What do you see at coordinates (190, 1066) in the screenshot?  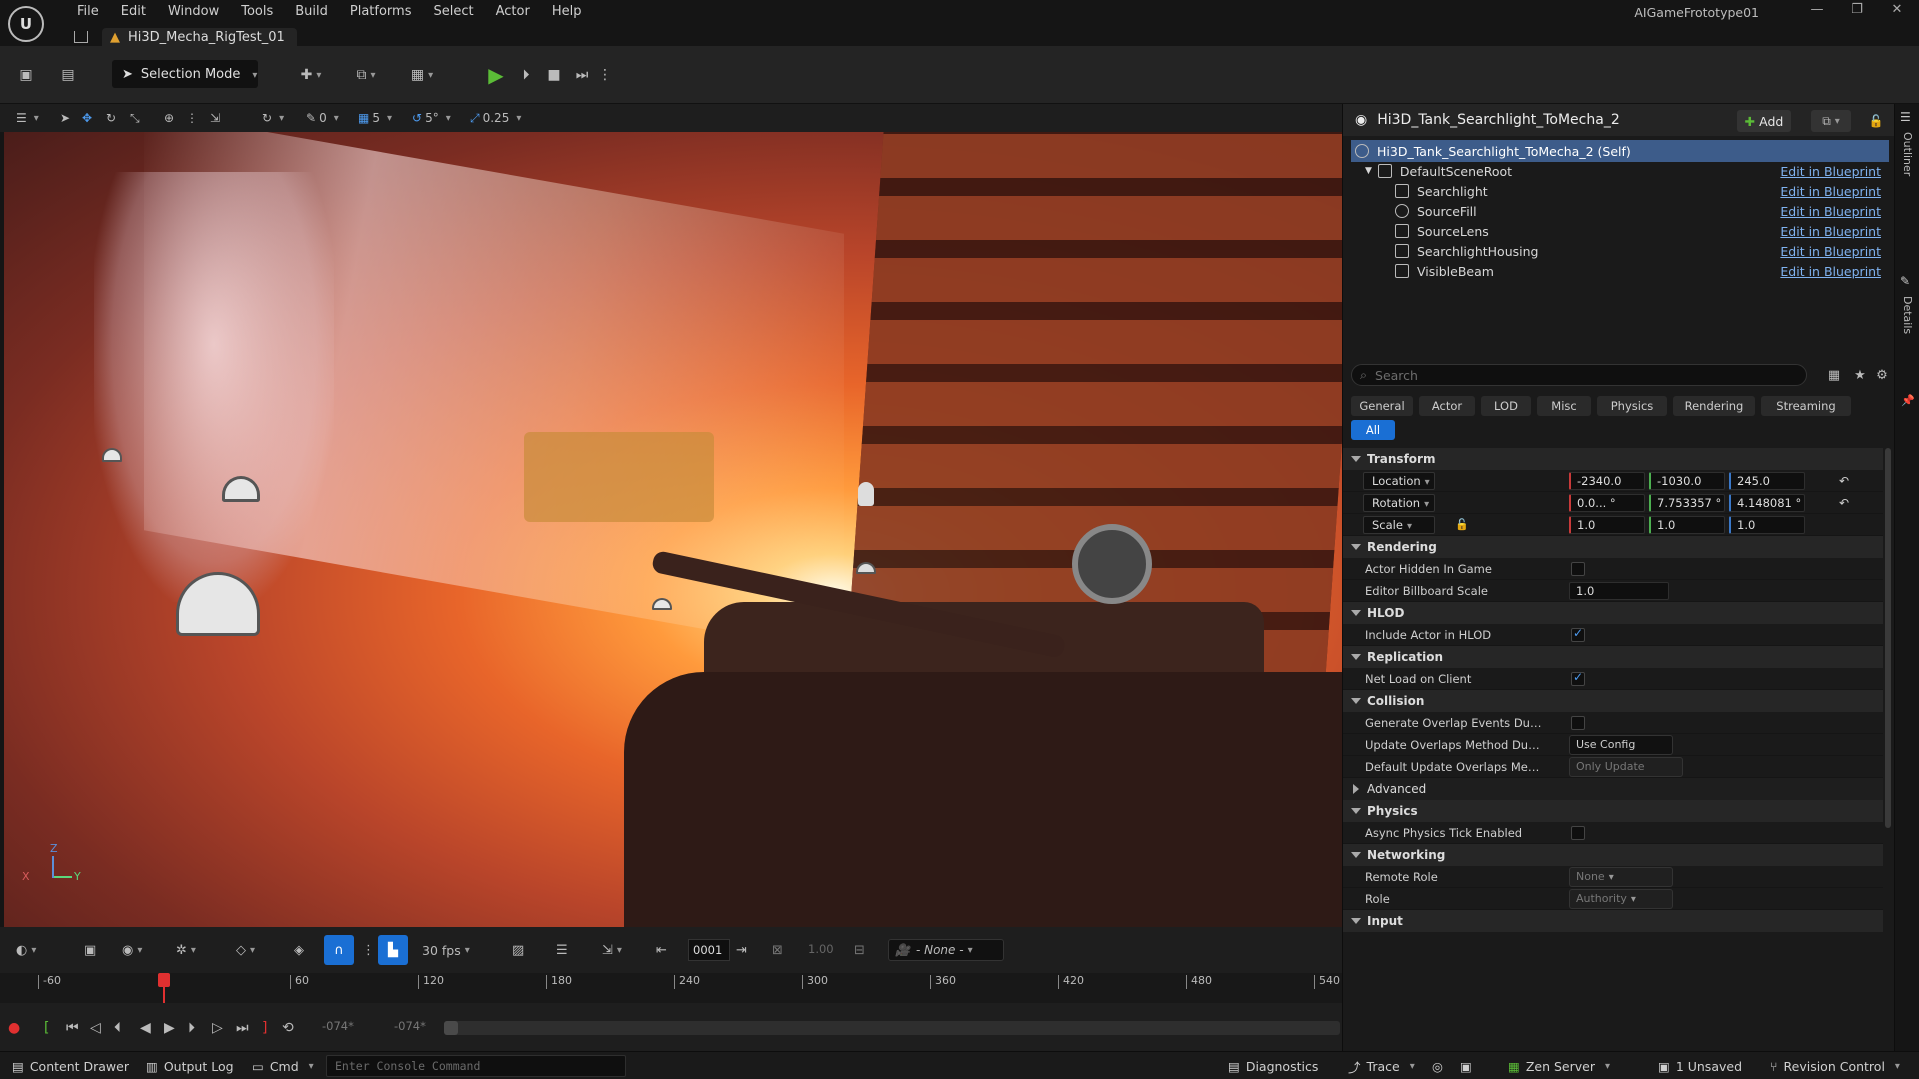 I see `output-log-button: ▥ Output Log` at bounding box center [190, 1066].